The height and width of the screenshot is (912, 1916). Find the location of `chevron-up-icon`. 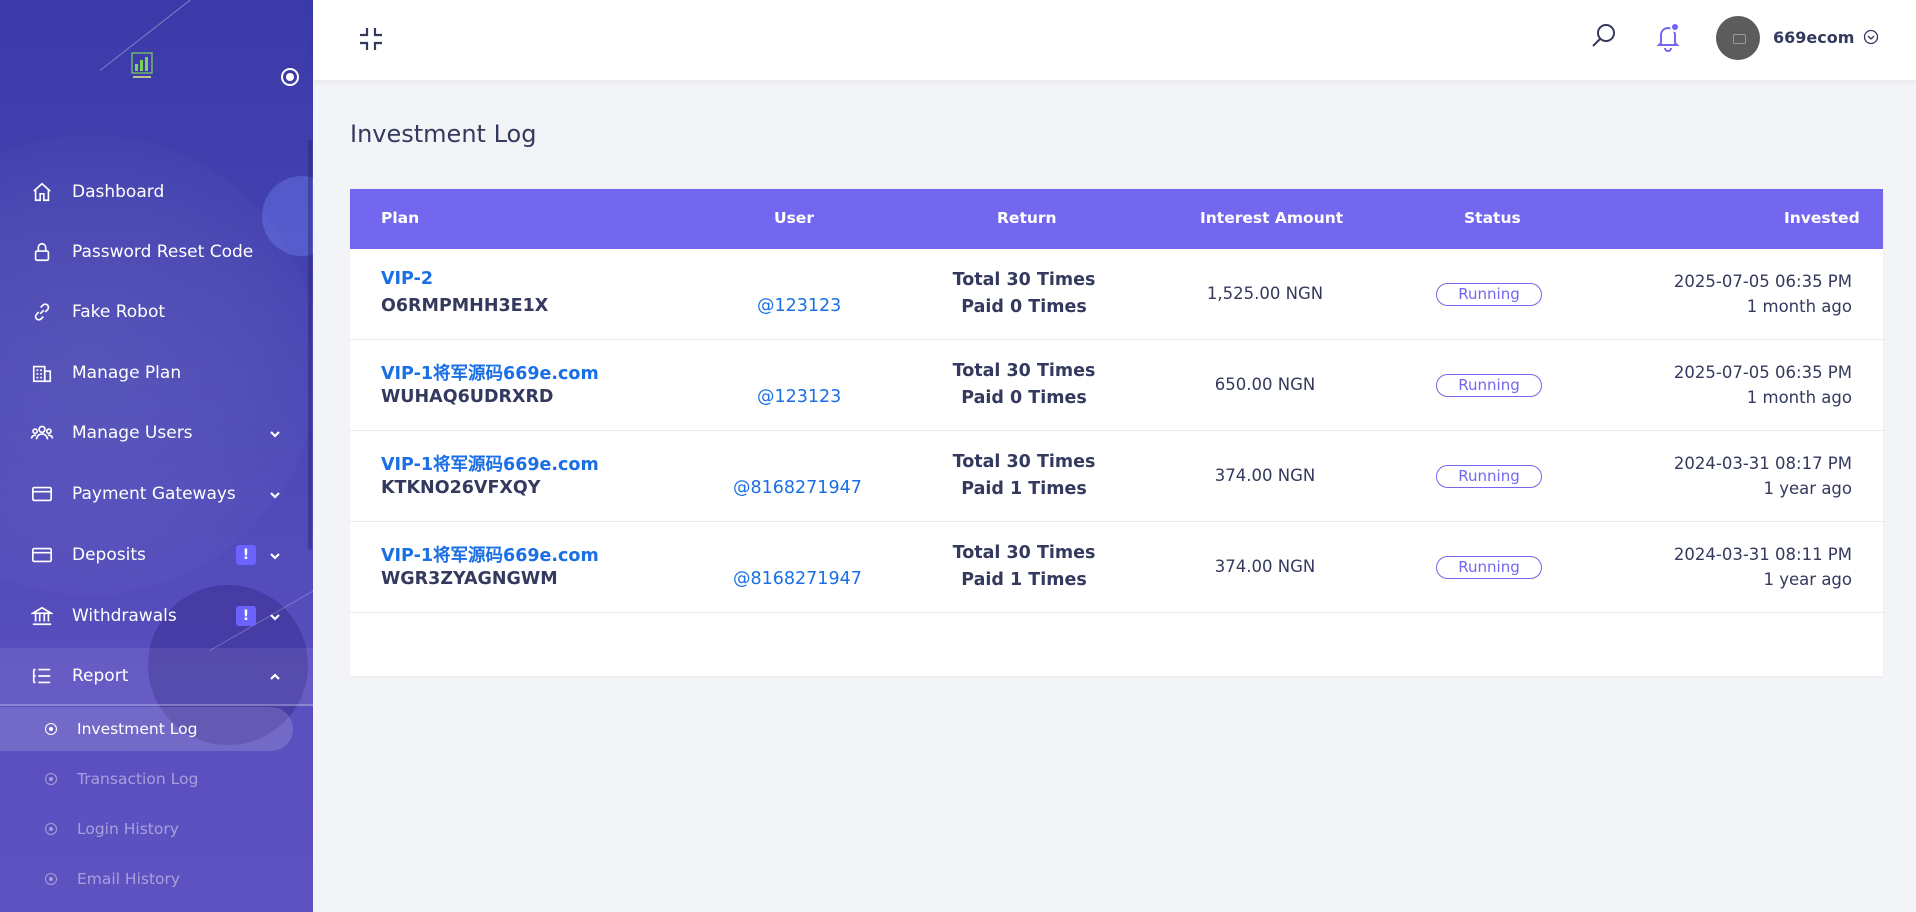

chevron-up-icon is located at coordinates (275, 676).